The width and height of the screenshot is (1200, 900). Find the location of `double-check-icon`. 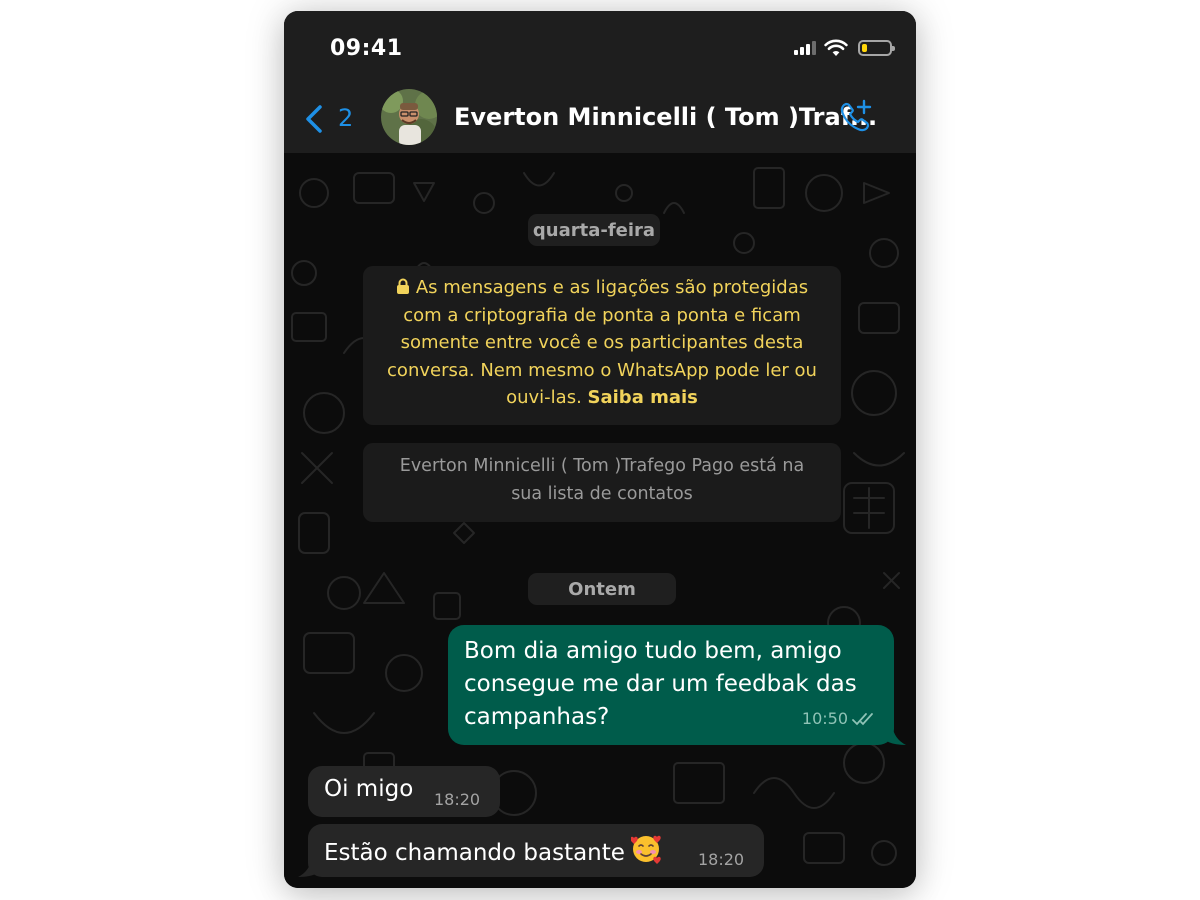

double-check-icon is located at coordinates (862, 718).